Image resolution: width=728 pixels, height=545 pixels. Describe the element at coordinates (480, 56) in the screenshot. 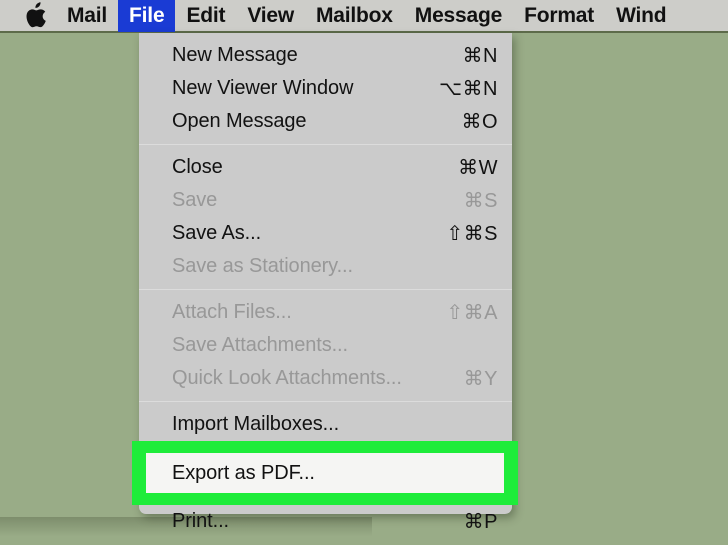

I see `menu-item-shortcut: ⌘N` at that location.